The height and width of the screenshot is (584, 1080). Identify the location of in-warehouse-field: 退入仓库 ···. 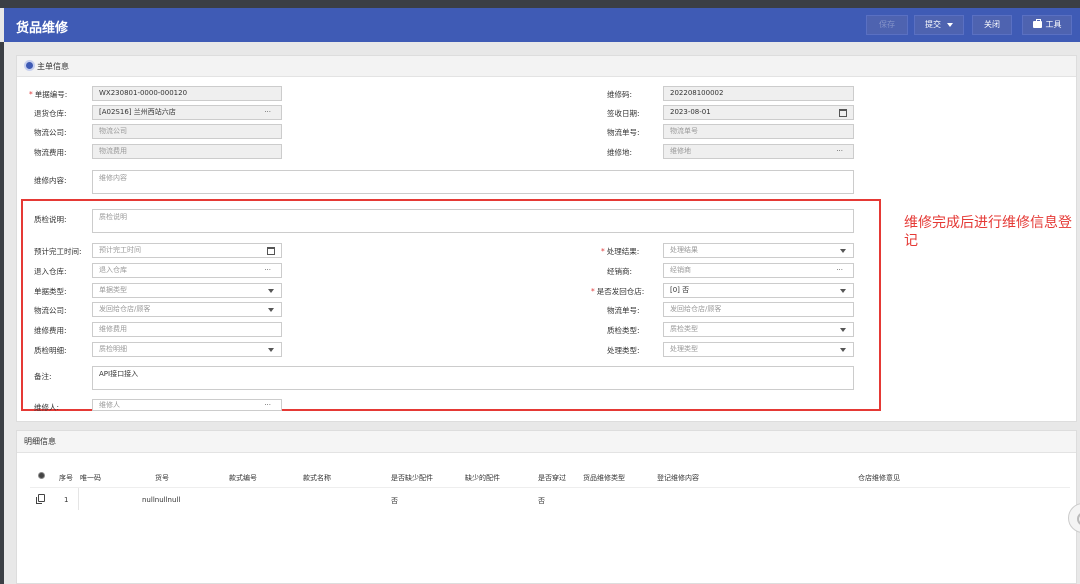
(187, 270).